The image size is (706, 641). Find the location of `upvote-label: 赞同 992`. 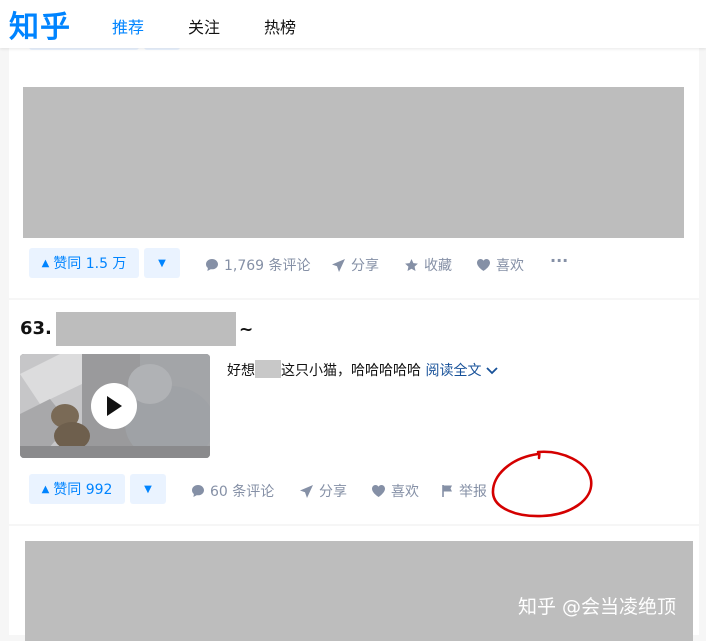

upvote-label: 赞同 992 is located at coordinates (83, 490).